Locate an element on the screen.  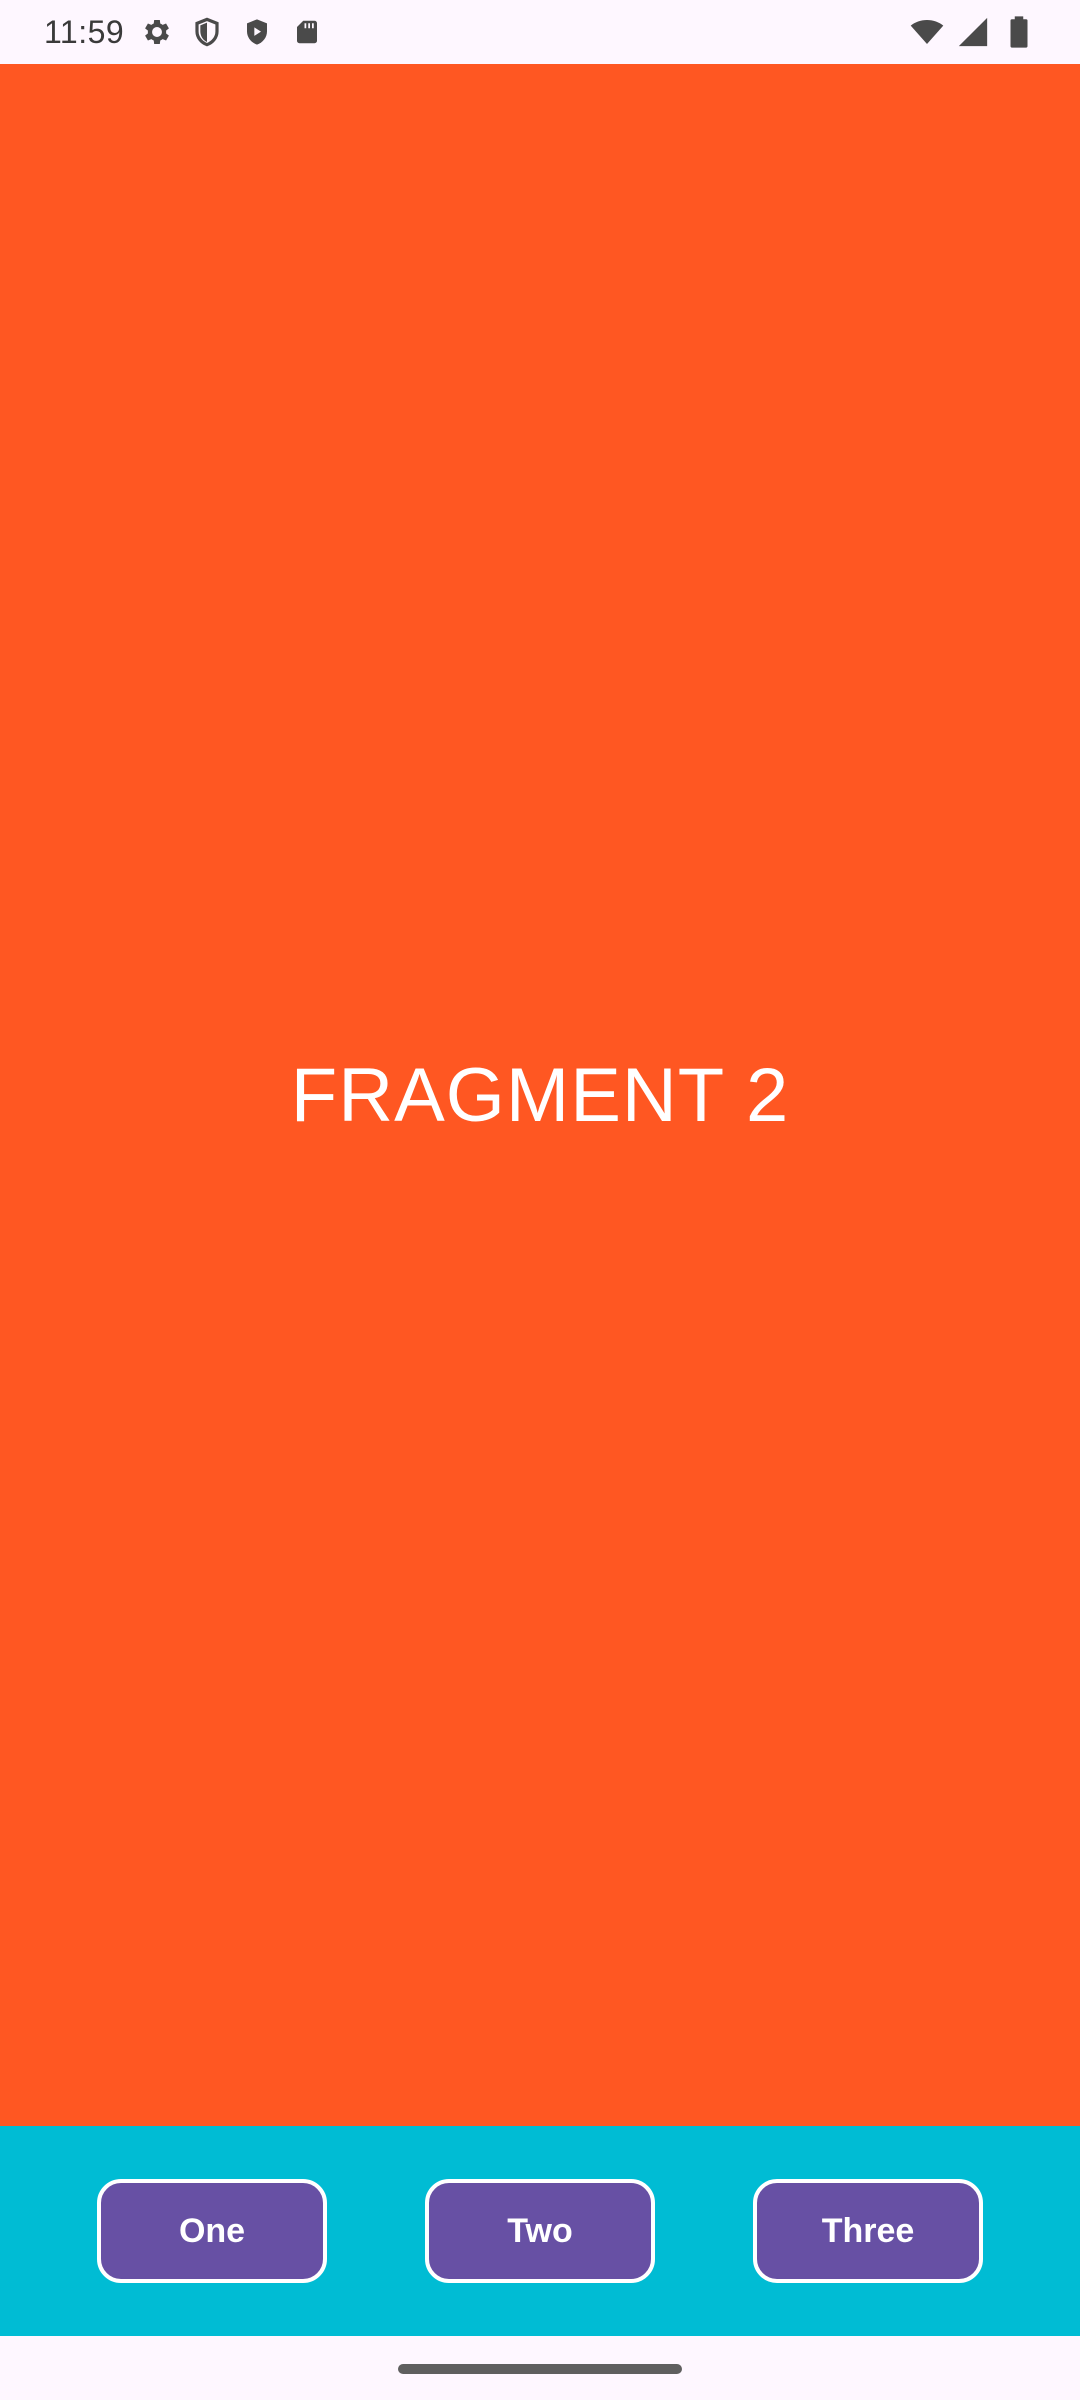
status-right is located at coordinates (973, 32).